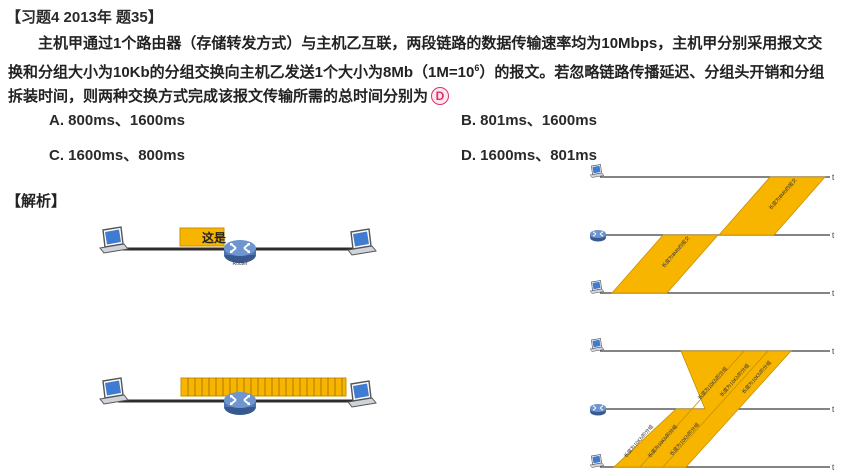  Describe the element at coordinates (239, 264) in the screenshot. I see `router-label: Router` at that location.